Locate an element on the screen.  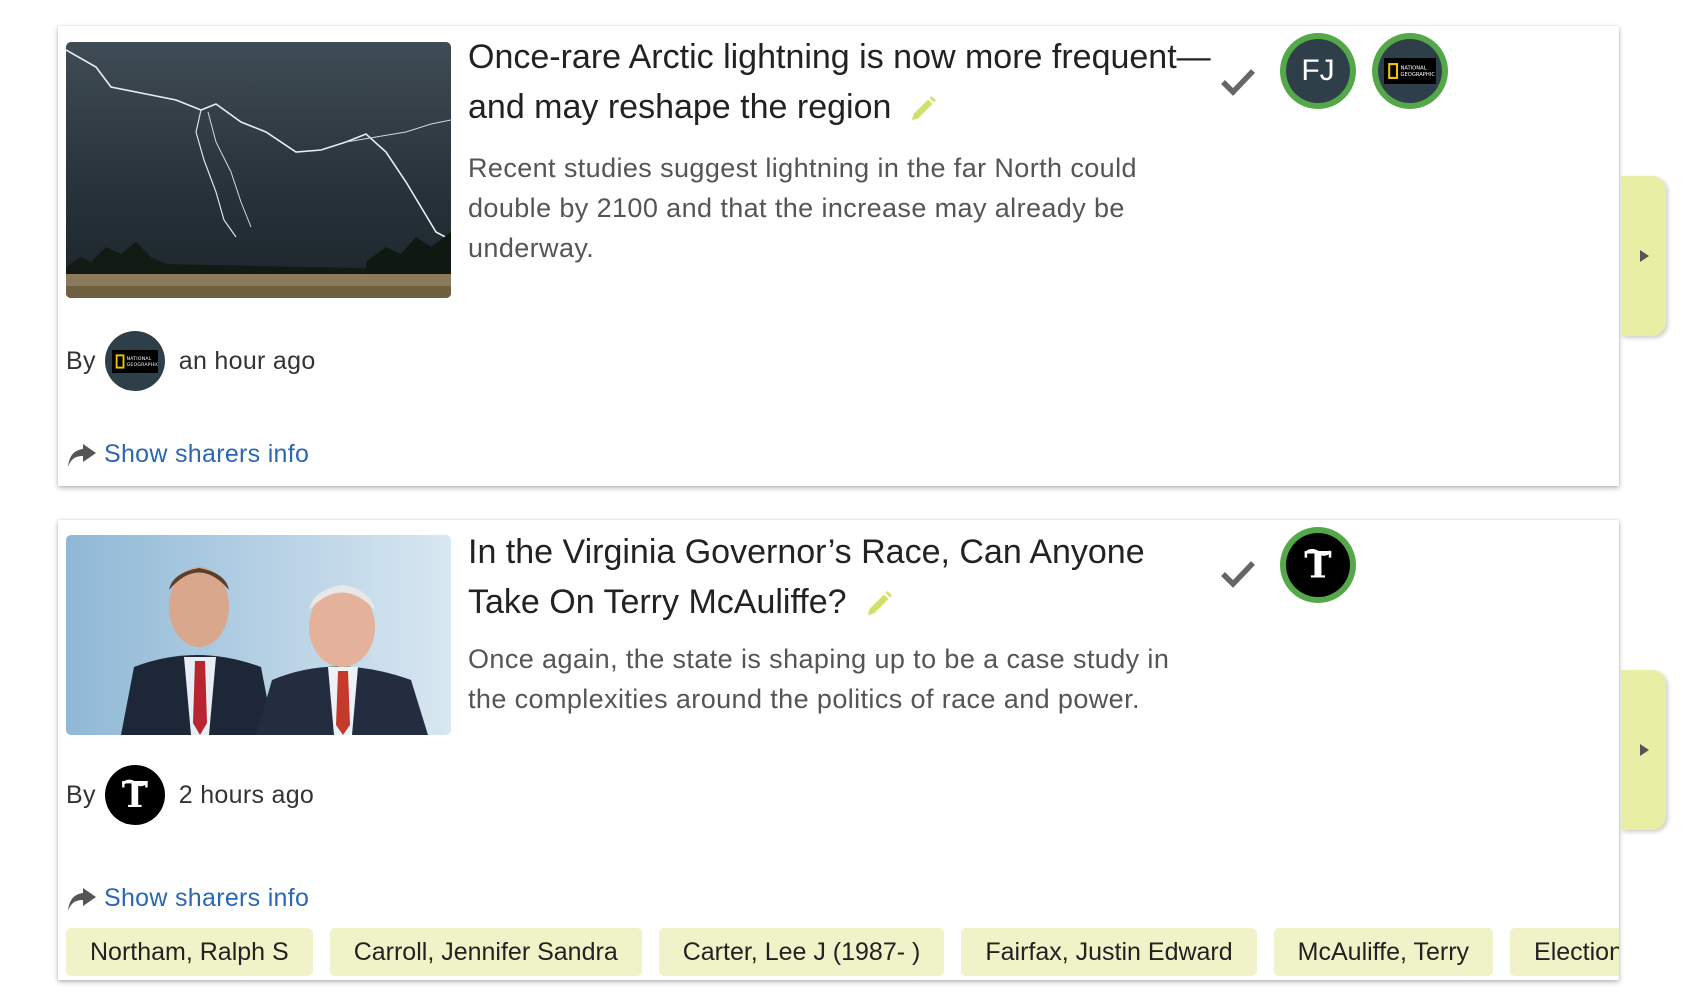
two-politicians-photo is located at coordinates (258, 635).